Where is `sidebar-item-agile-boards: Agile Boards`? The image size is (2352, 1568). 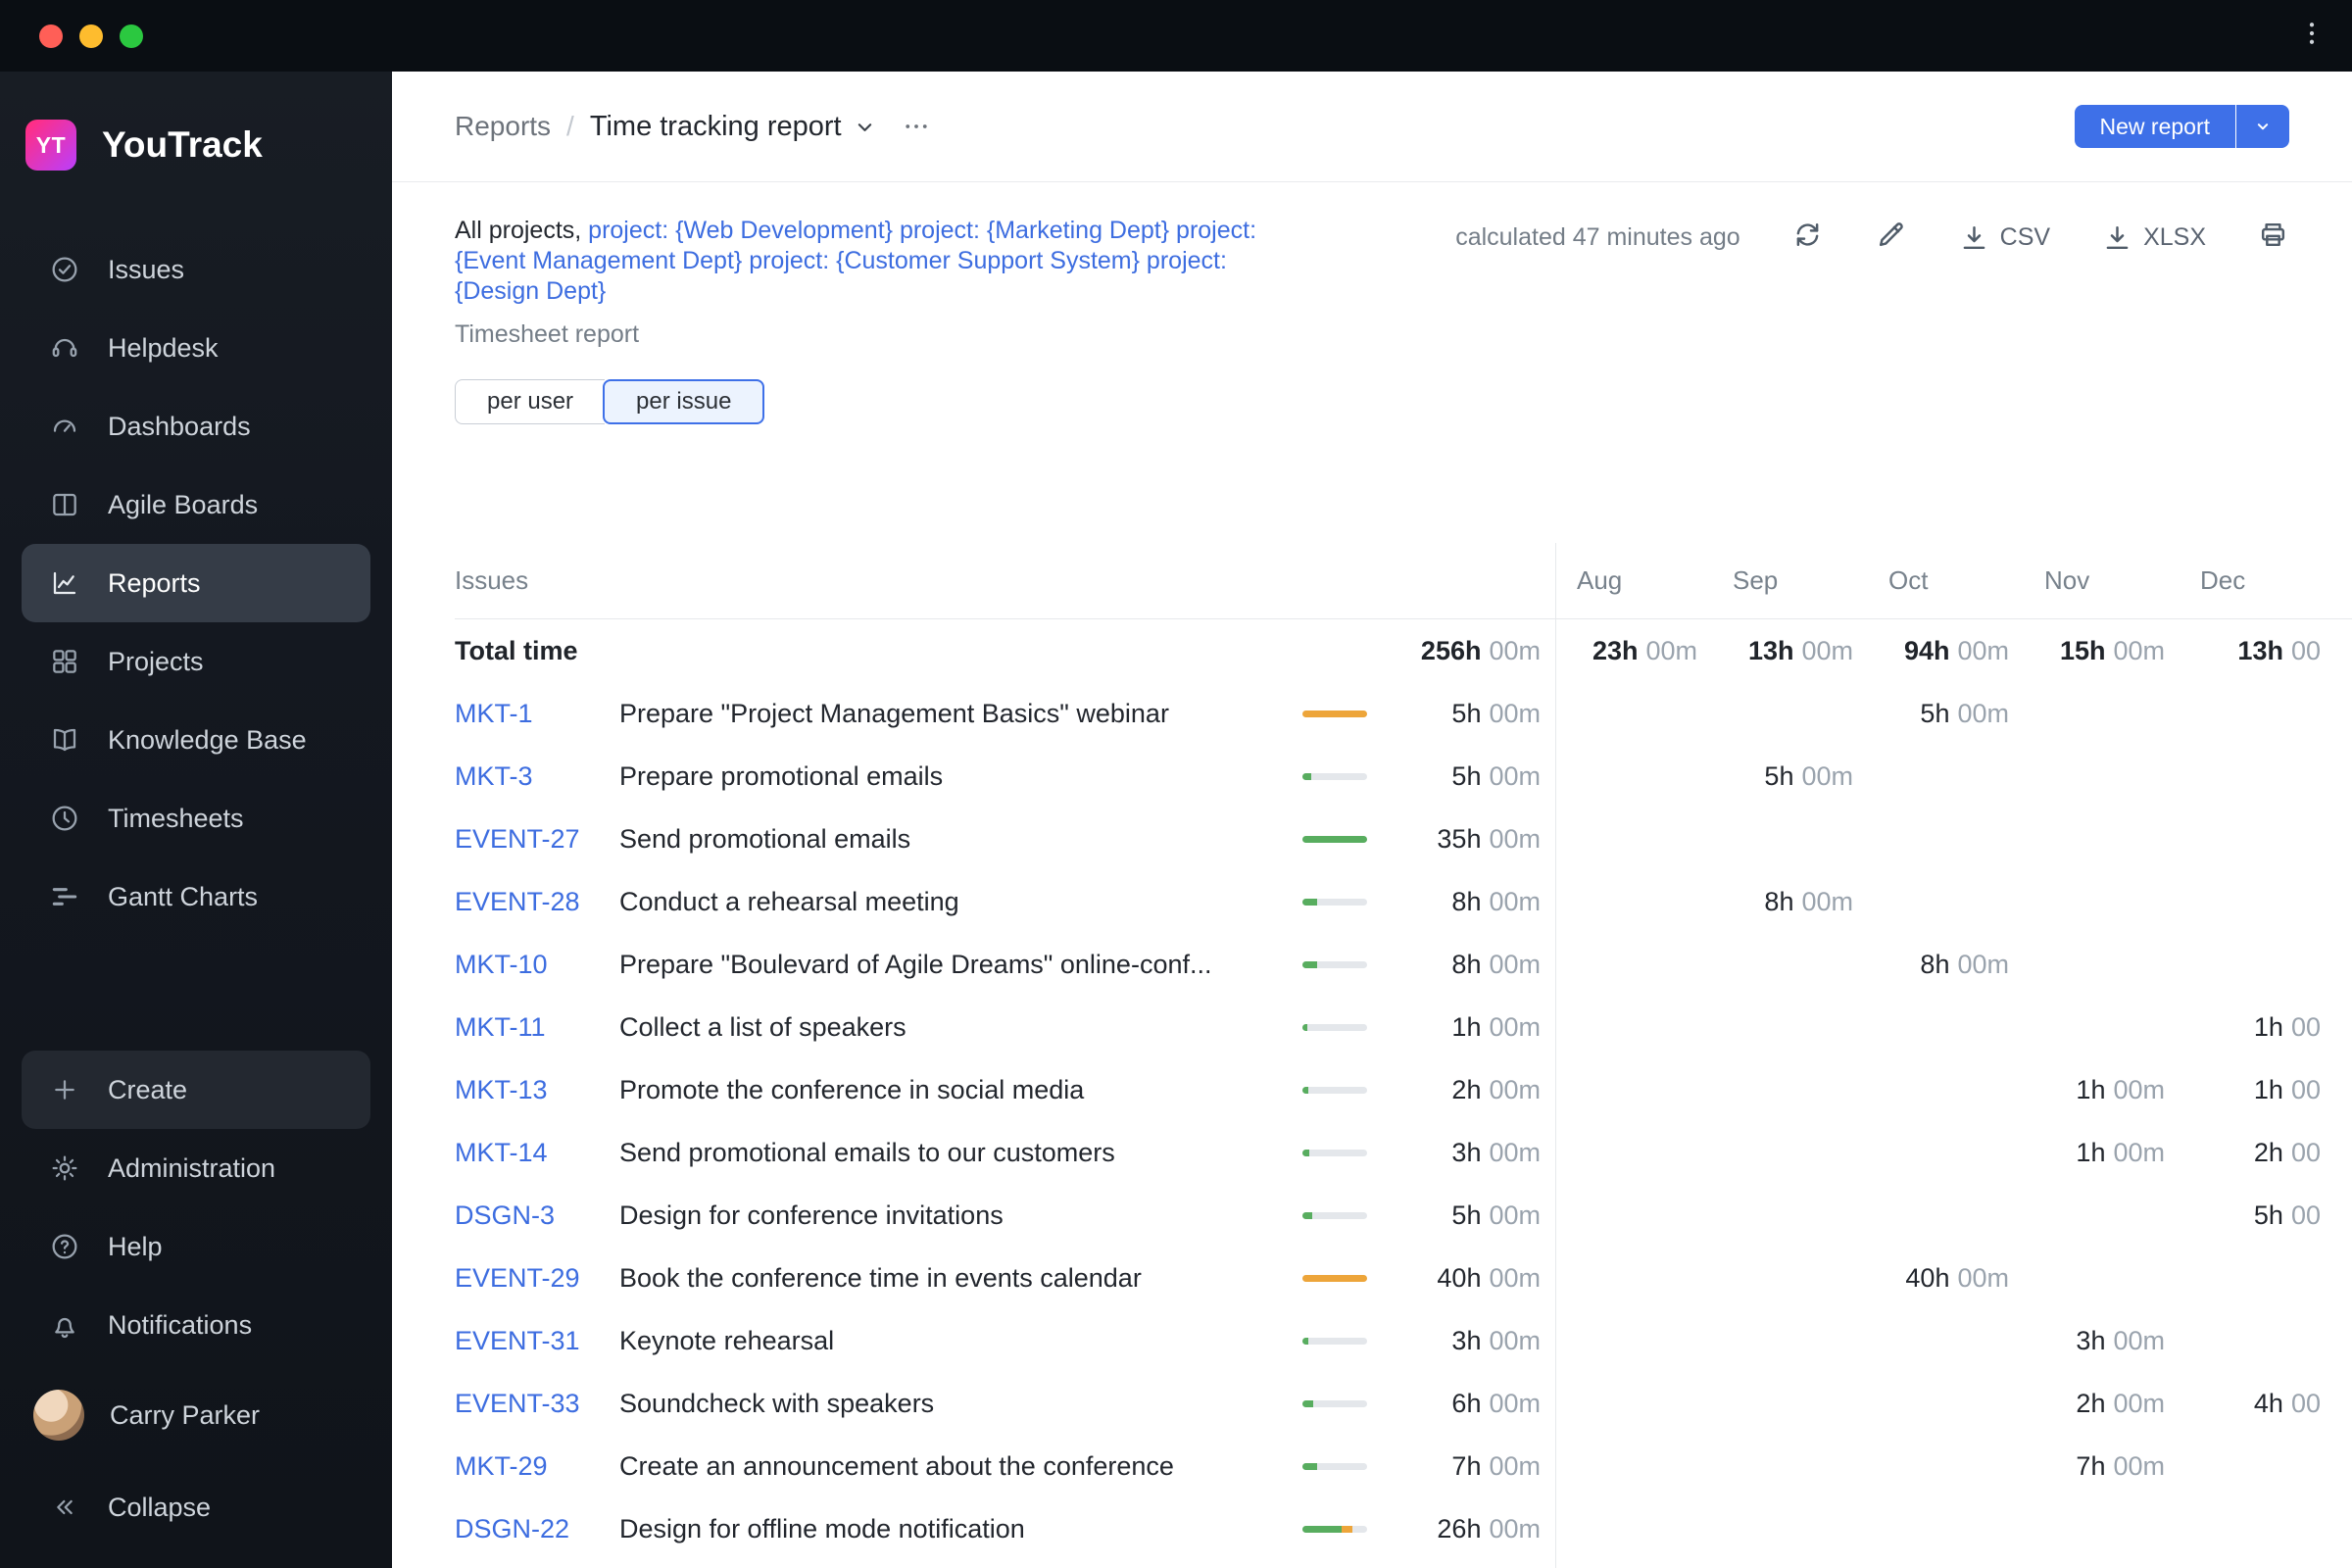 sidebar-item-agile-boards: Agile Boards is located at coordinates (196, 505).